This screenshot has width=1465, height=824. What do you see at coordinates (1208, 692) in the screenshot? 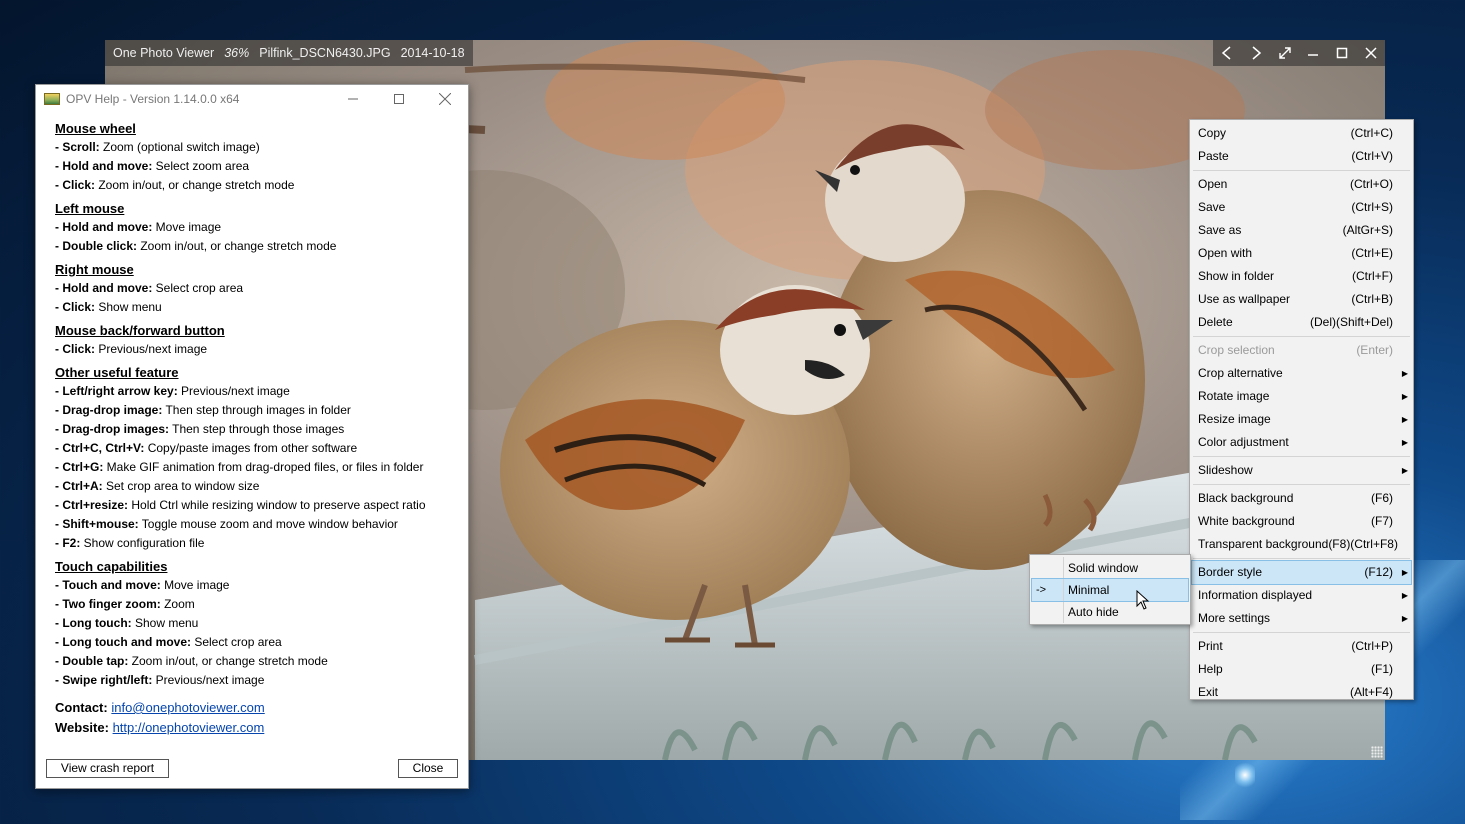
I see `menu-item-label: Exit` at bounding box center [1208, 692].